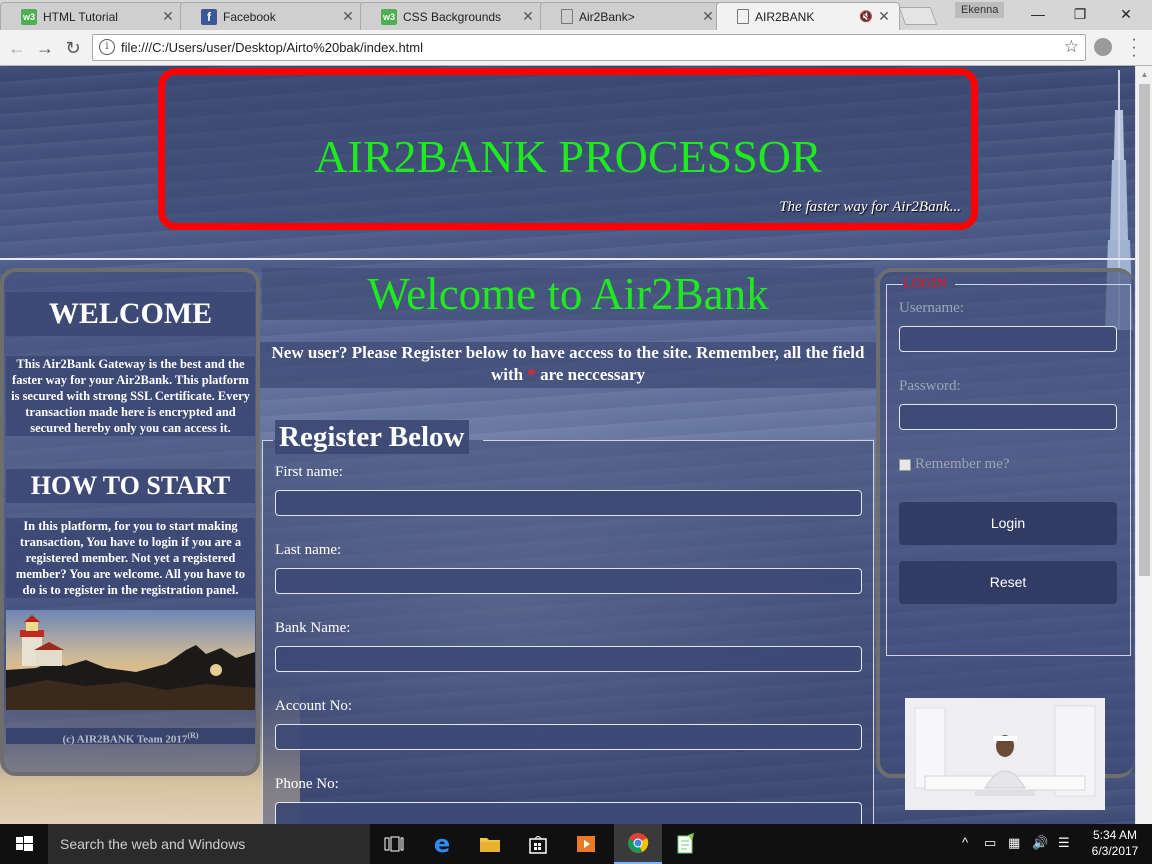 The image size is (1152, 864). What do you see at coordinates (531, 374) in the screenshot?
I see `required-asterisk: *` at bounding box center [531, 374].